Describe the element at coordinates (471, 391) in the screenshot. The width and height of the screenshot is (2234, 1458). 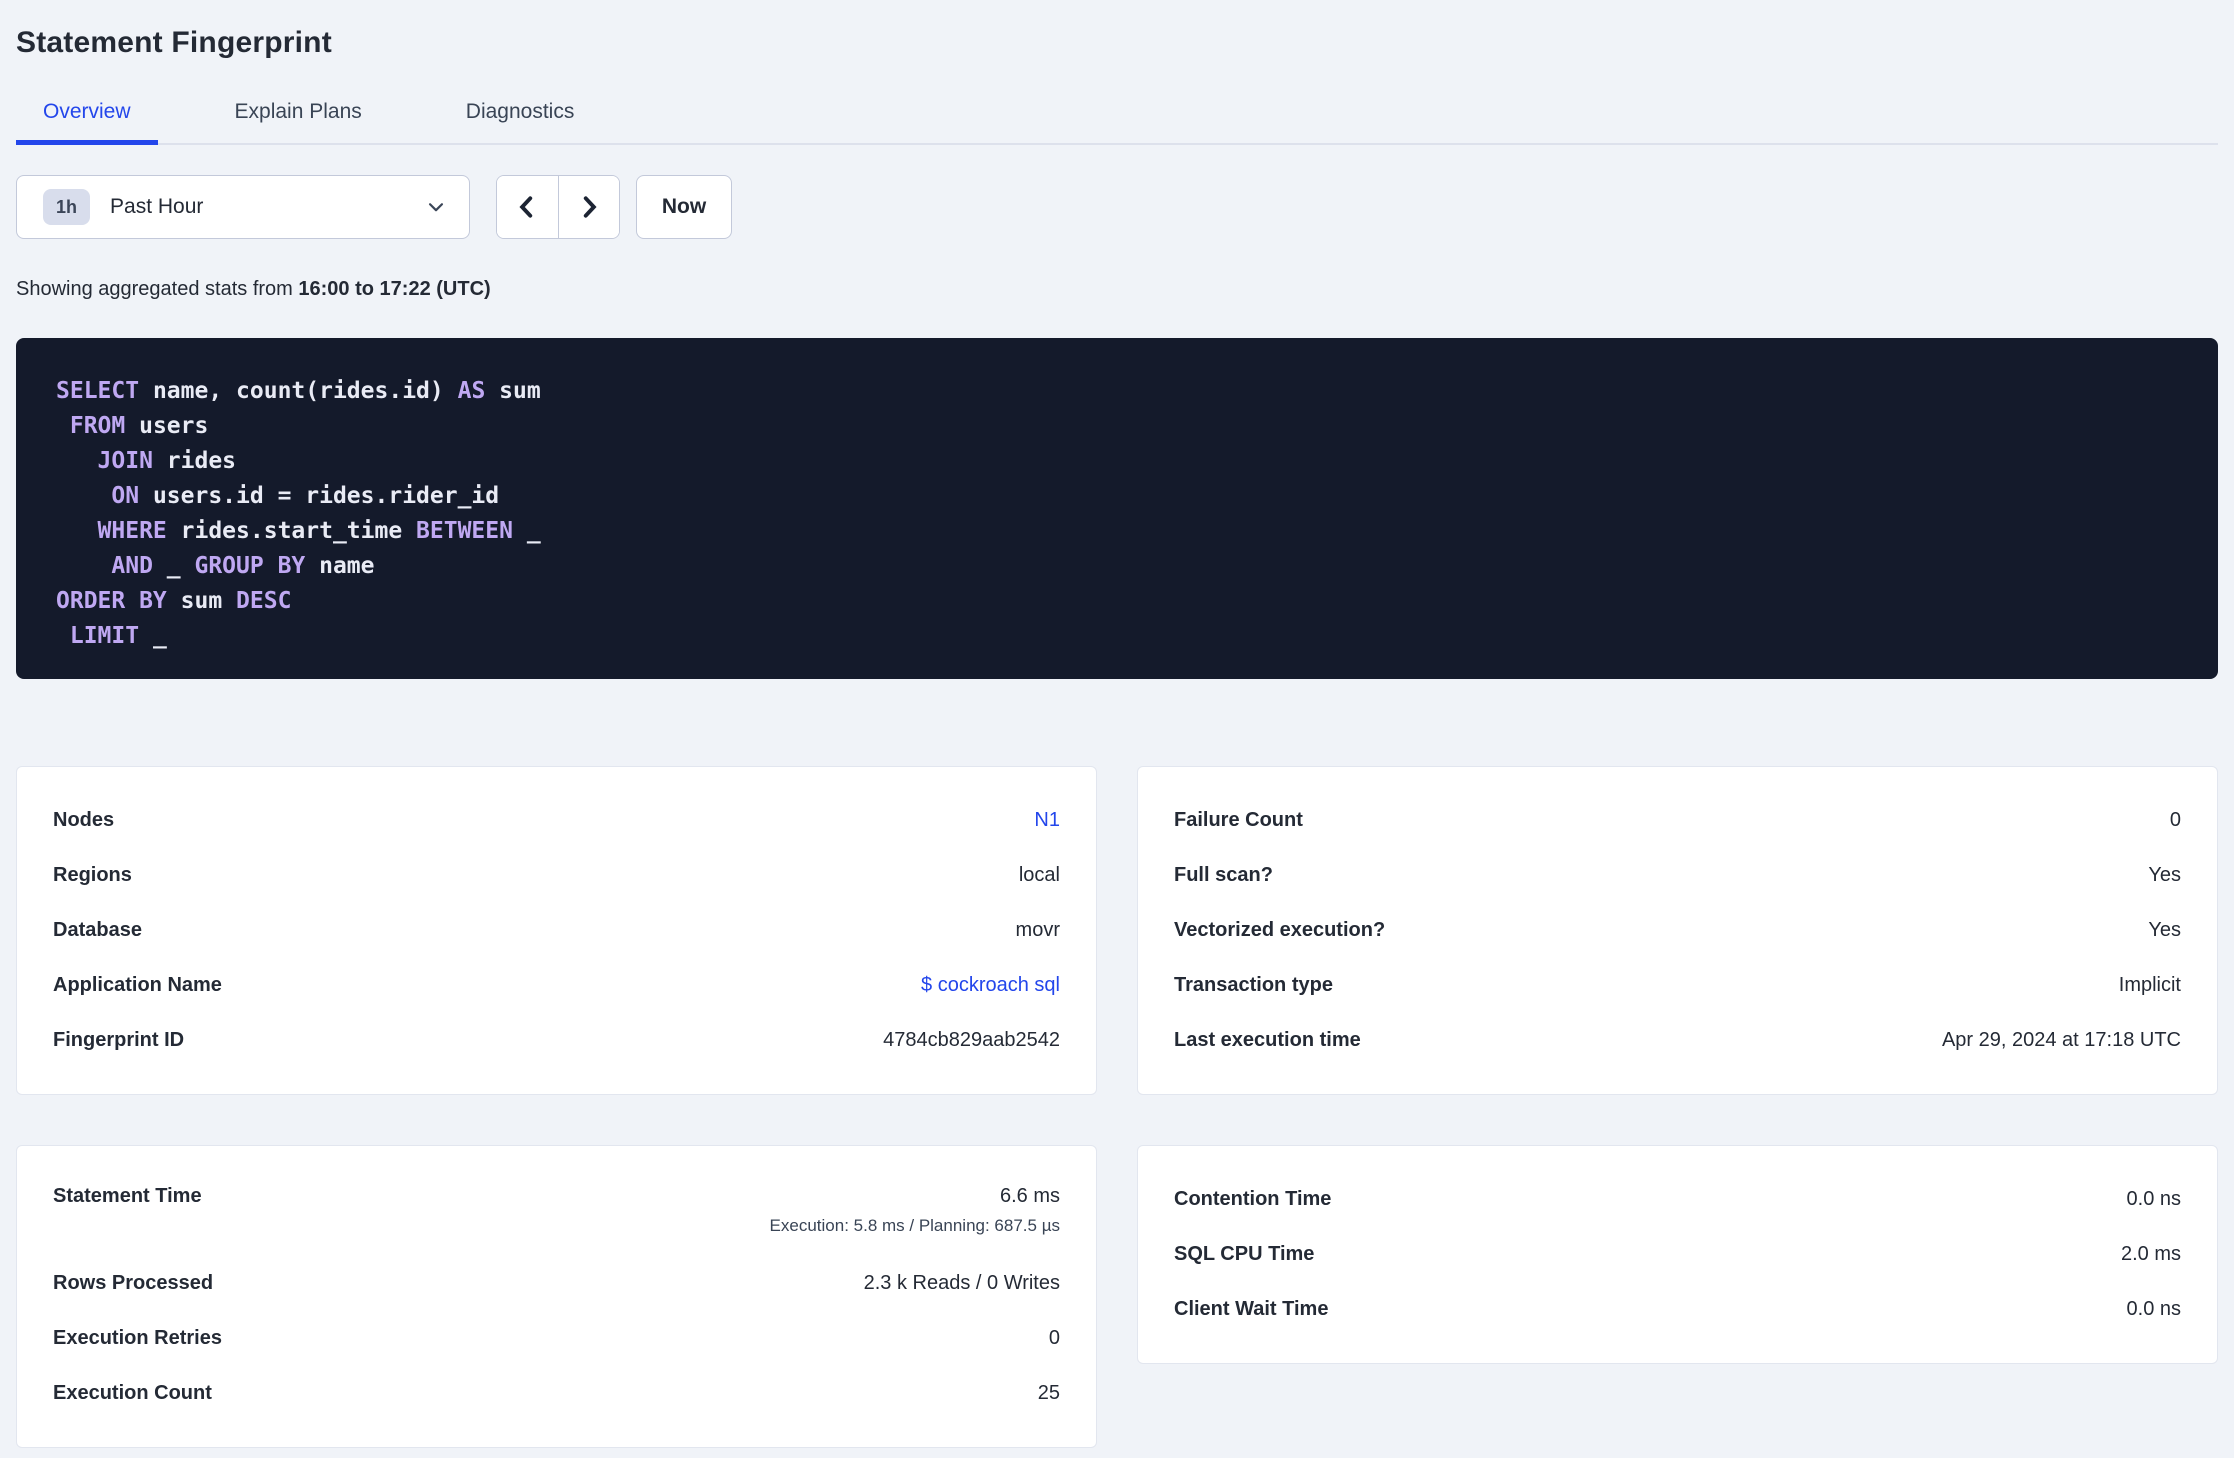
I see `sql-keyword: AS` at that location.